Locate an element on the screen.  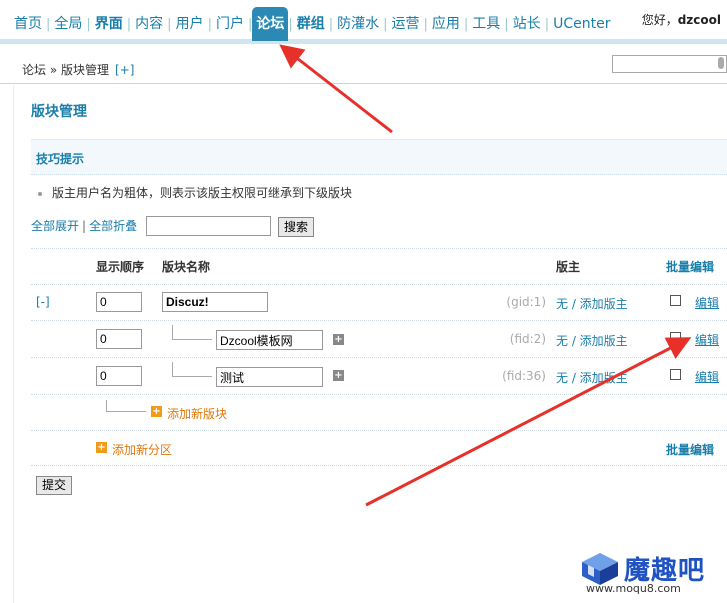
nav-item: 内容 is located at coordinates (149, 24).